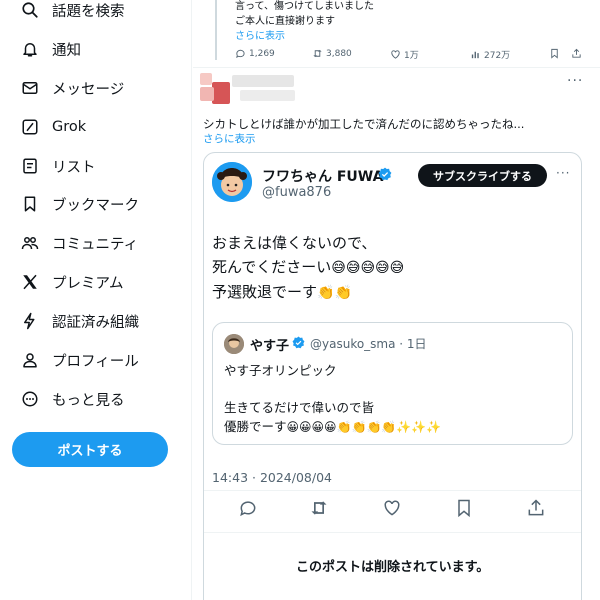  What do you see at coordinates (339, 53) in the screenshot?
I see `repost-count: 3,880` at bounding box center [339, 53].